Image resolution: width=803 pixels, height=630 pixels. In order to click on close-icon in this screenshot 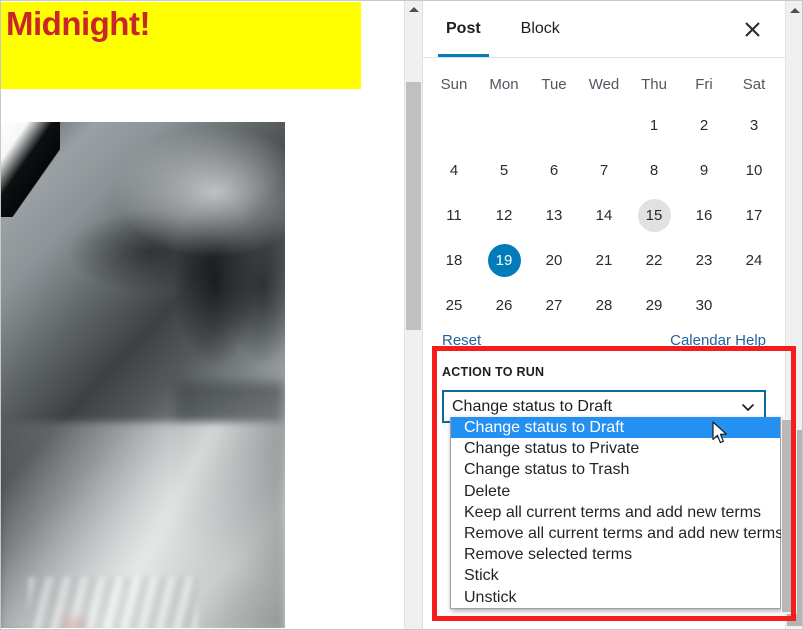, I will do `click(752, 29)`.